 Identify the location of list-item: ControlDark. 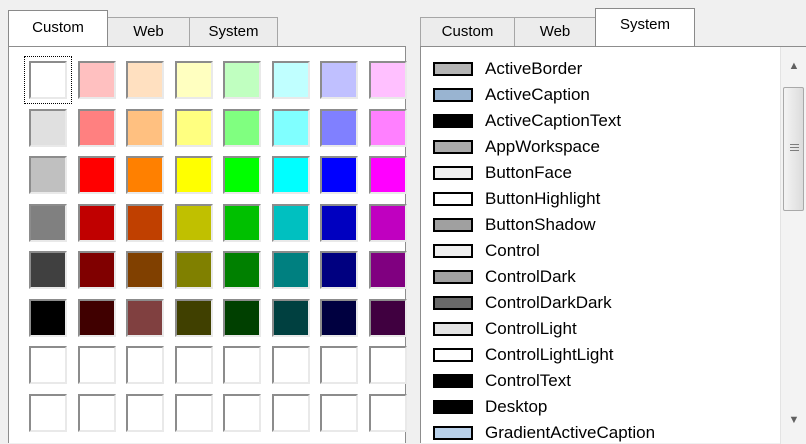
(599, 278).